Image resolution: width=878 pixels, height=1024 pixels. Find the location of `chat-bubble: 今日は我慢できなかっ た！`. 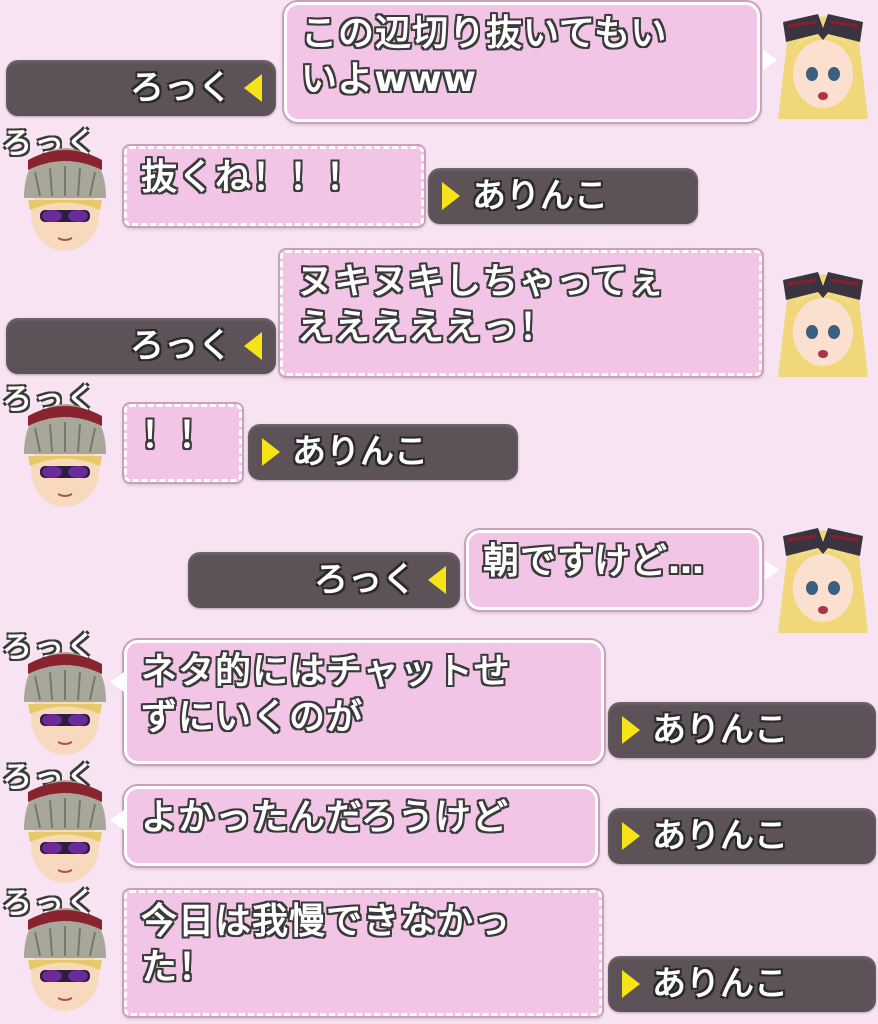

chat-bubble: 今日は我慢できなかっ た！ is located at coordinates (363, 953).